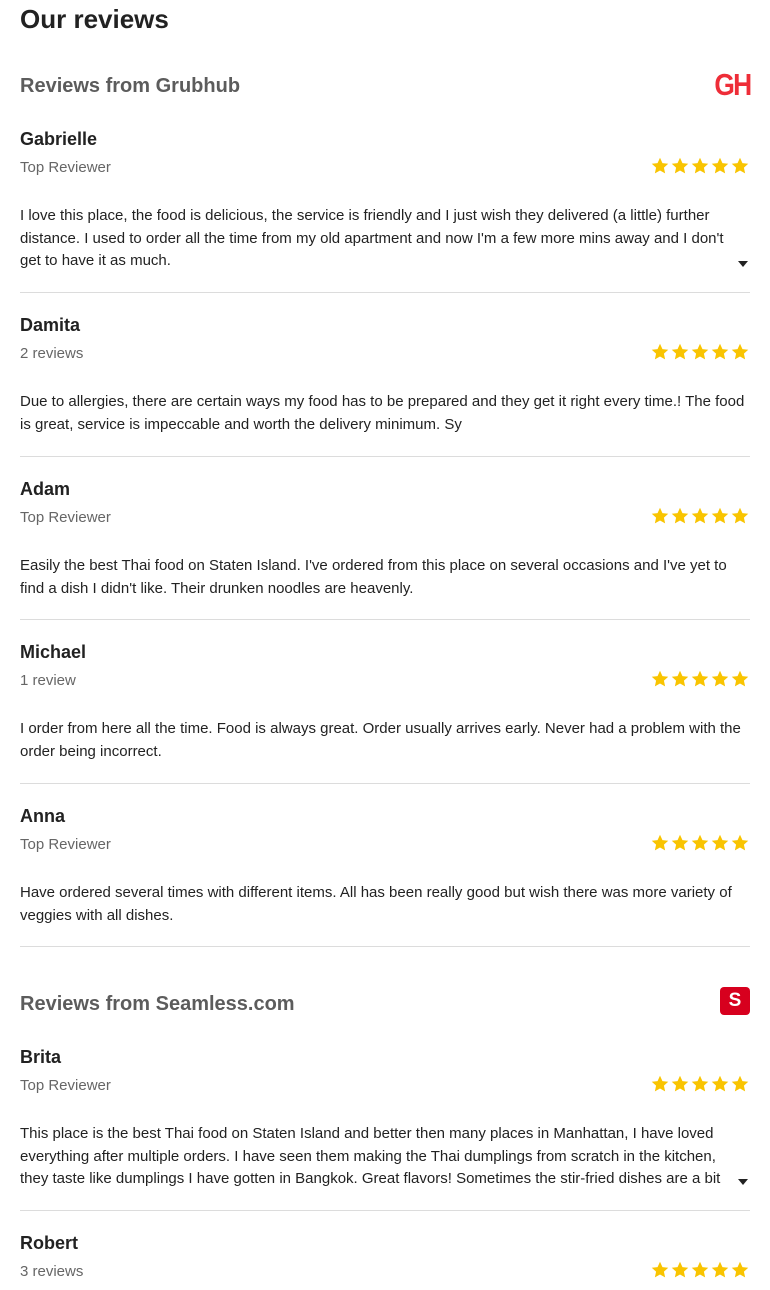 Image resolution: width=770 pixels, height=1290 pixels. I want to click on reviewer-meta: 3 reviews, so click(52, 1271).